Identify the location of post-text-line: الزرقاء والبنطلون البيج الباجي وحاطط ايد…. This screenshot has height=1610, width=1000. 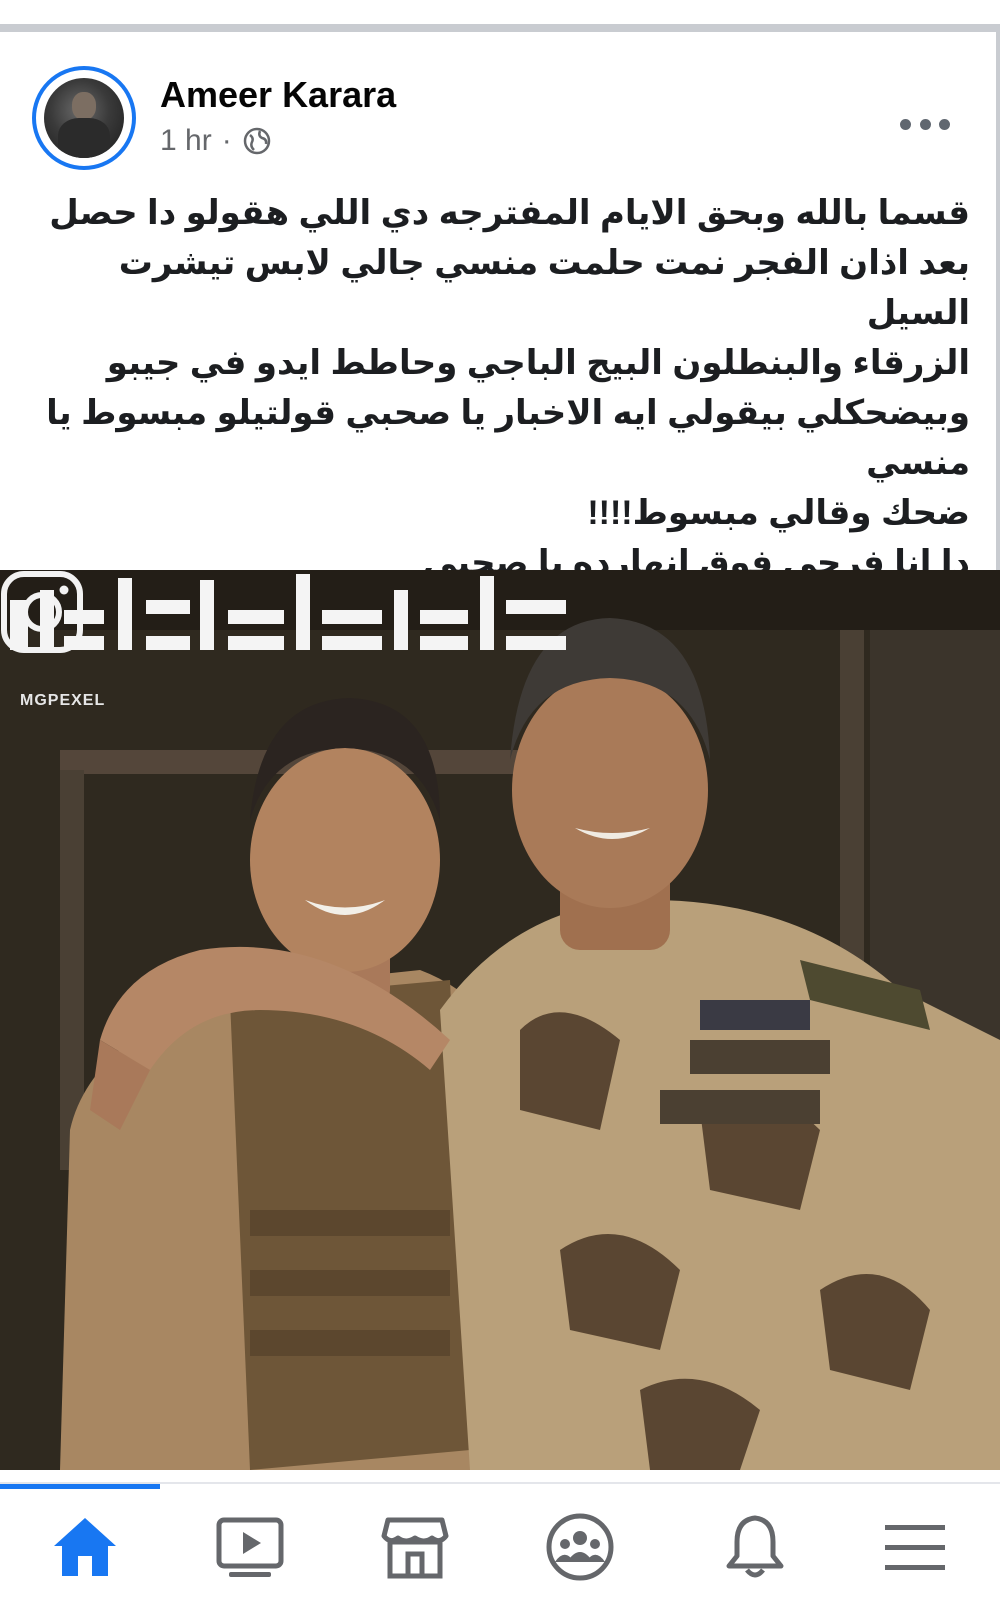
(538, 363).